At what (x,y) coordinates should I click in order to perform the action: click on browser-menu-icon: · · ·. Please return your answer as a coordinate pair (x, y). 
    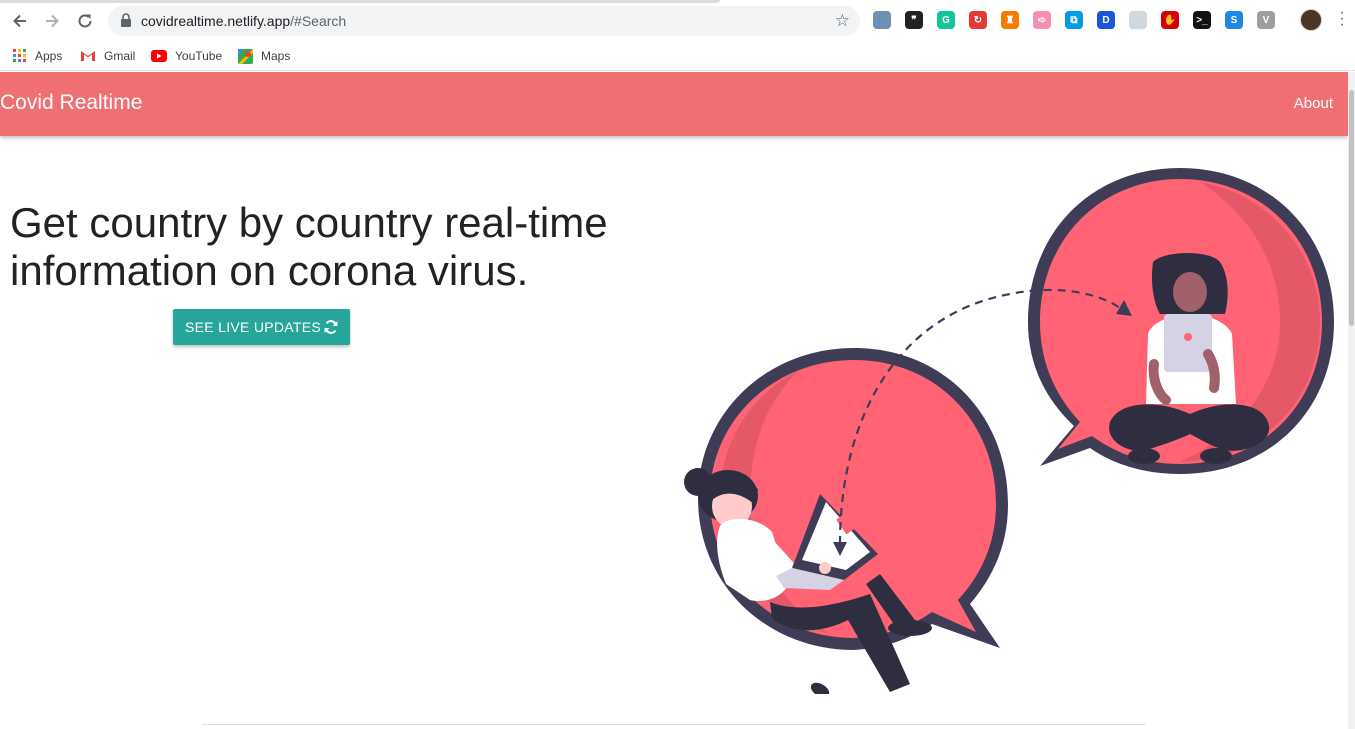
    Looking at the image, I should click on (1342, 19).